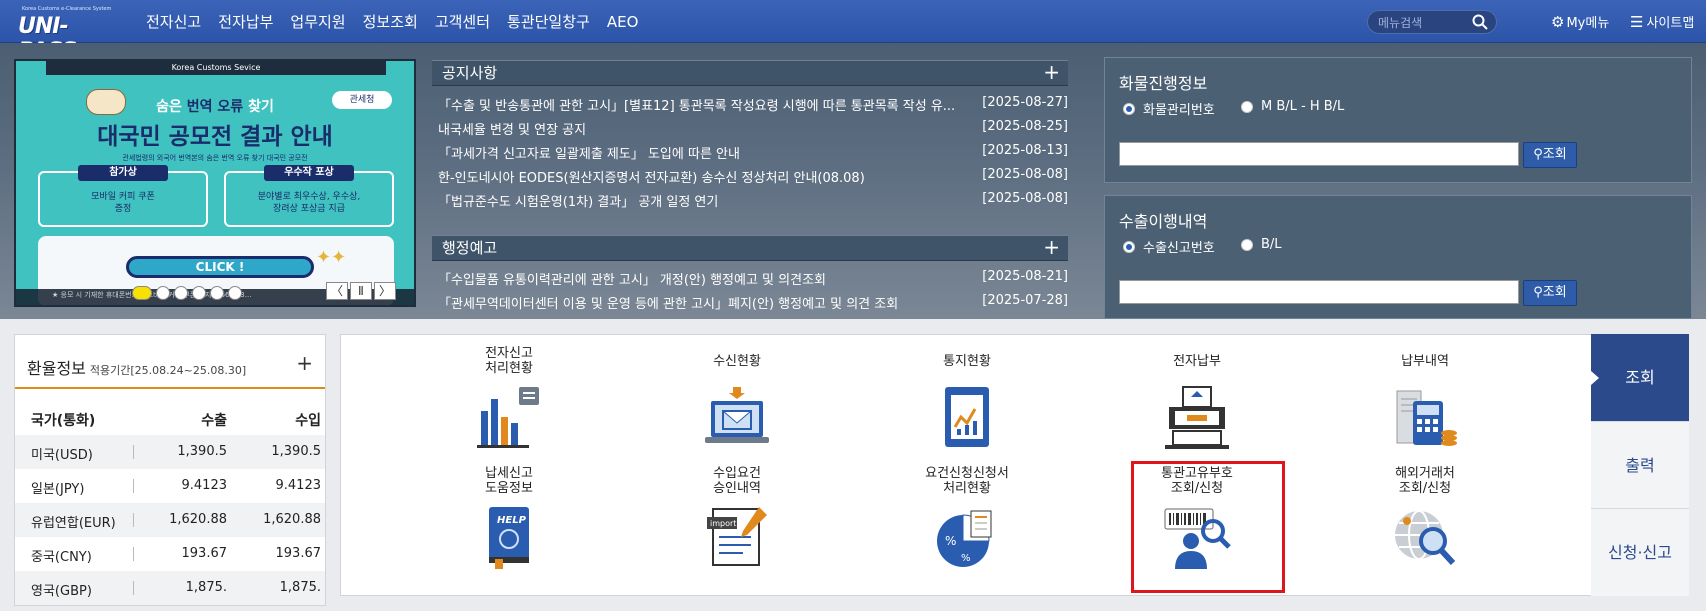  I want to click on nav-e-report: 전자신고, so click(173, 21).